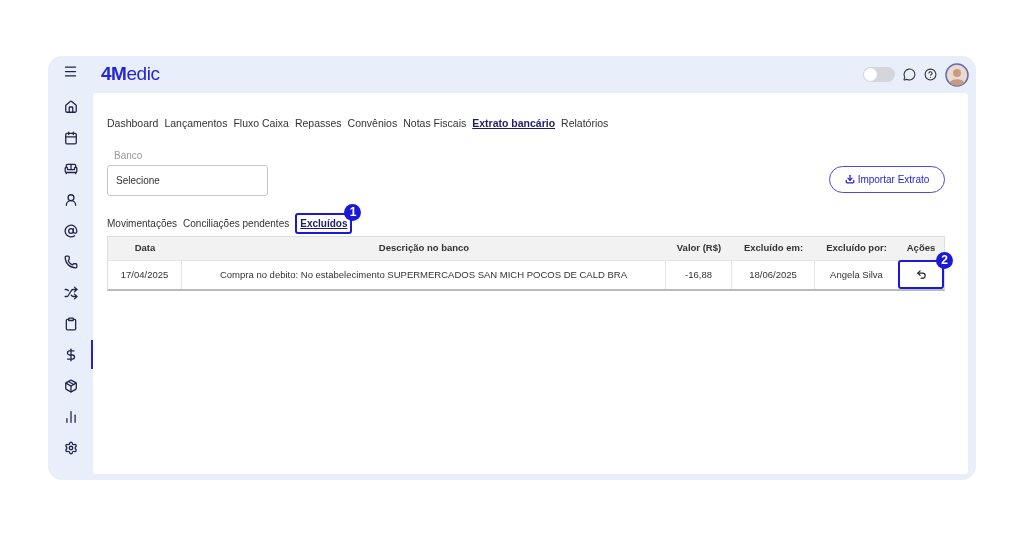 The width and height of the screenshot is (1024, 538). What do you see at coordinates (130, 74) in the screenshot?
I see `logo: 4Medic` at bounding box center [130, 74].